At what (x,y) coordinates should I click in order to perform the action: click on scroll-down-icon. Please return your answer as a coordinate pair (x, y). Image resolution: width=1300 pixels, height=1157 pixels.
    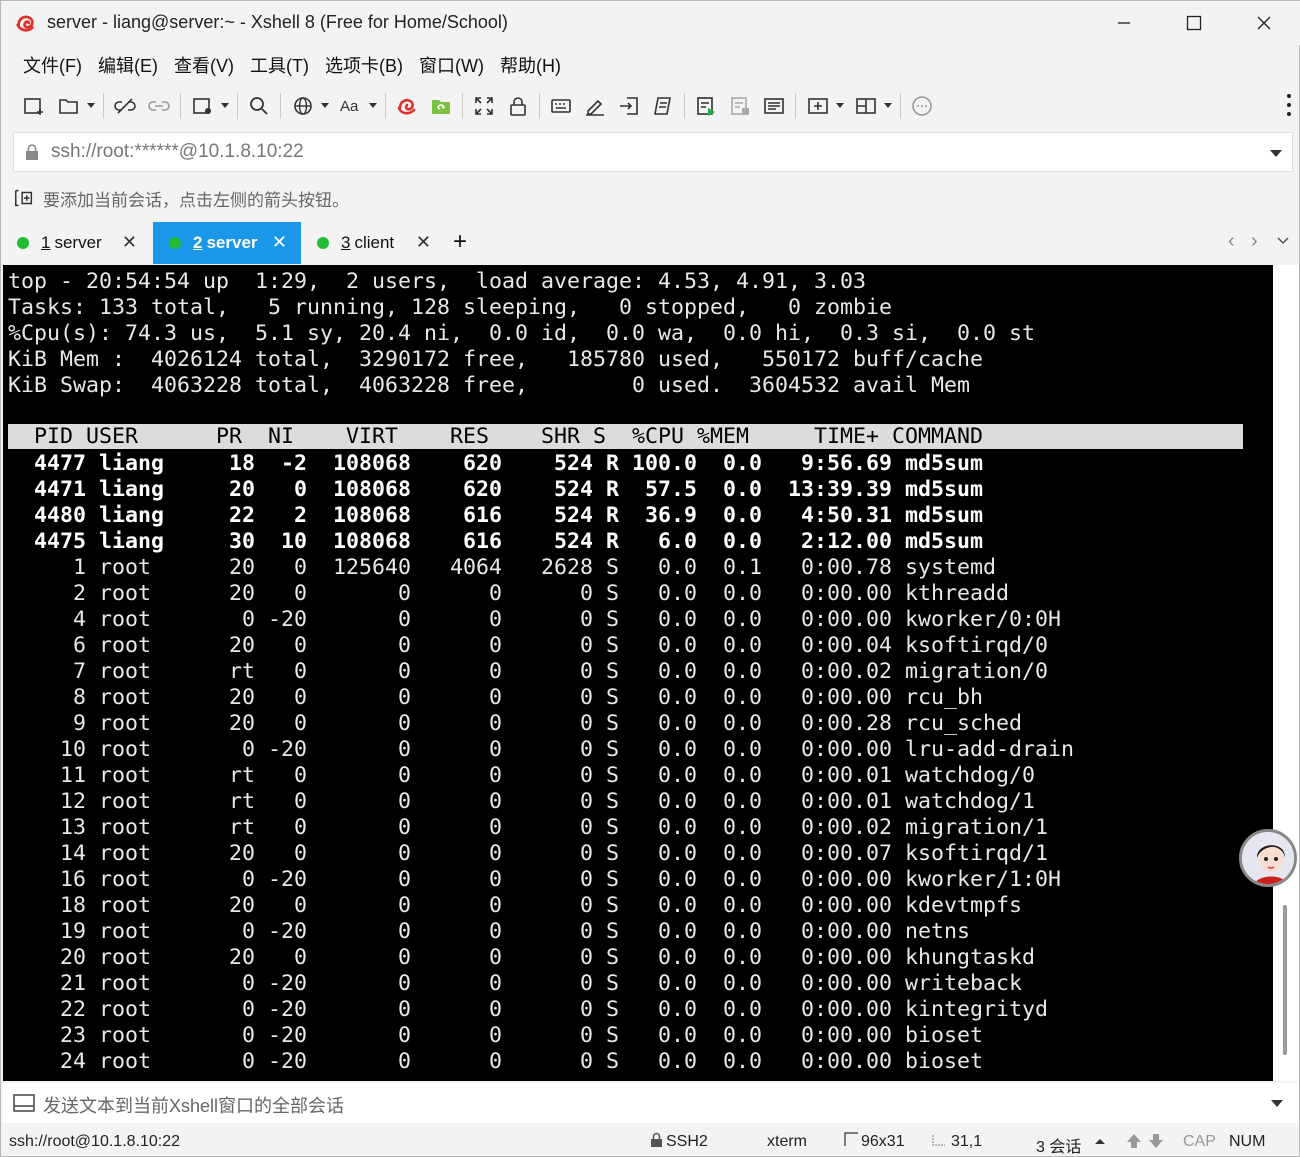
    Looking at the image, I should click on (1156, 1141).